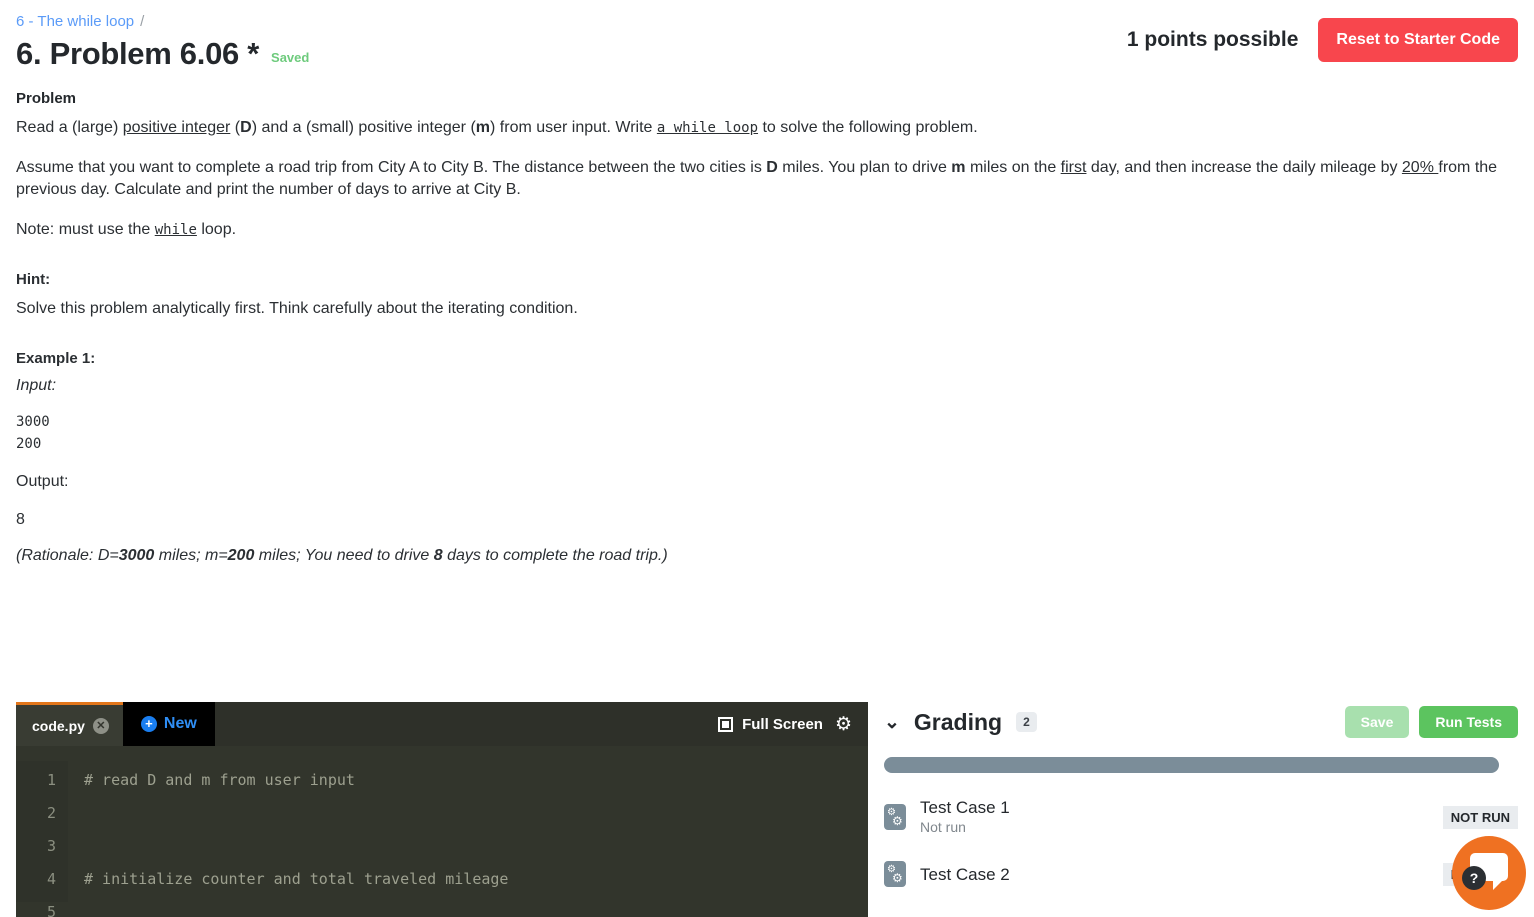  I want to click on problem-note: Note: must use the while loop., so click(767, 230).